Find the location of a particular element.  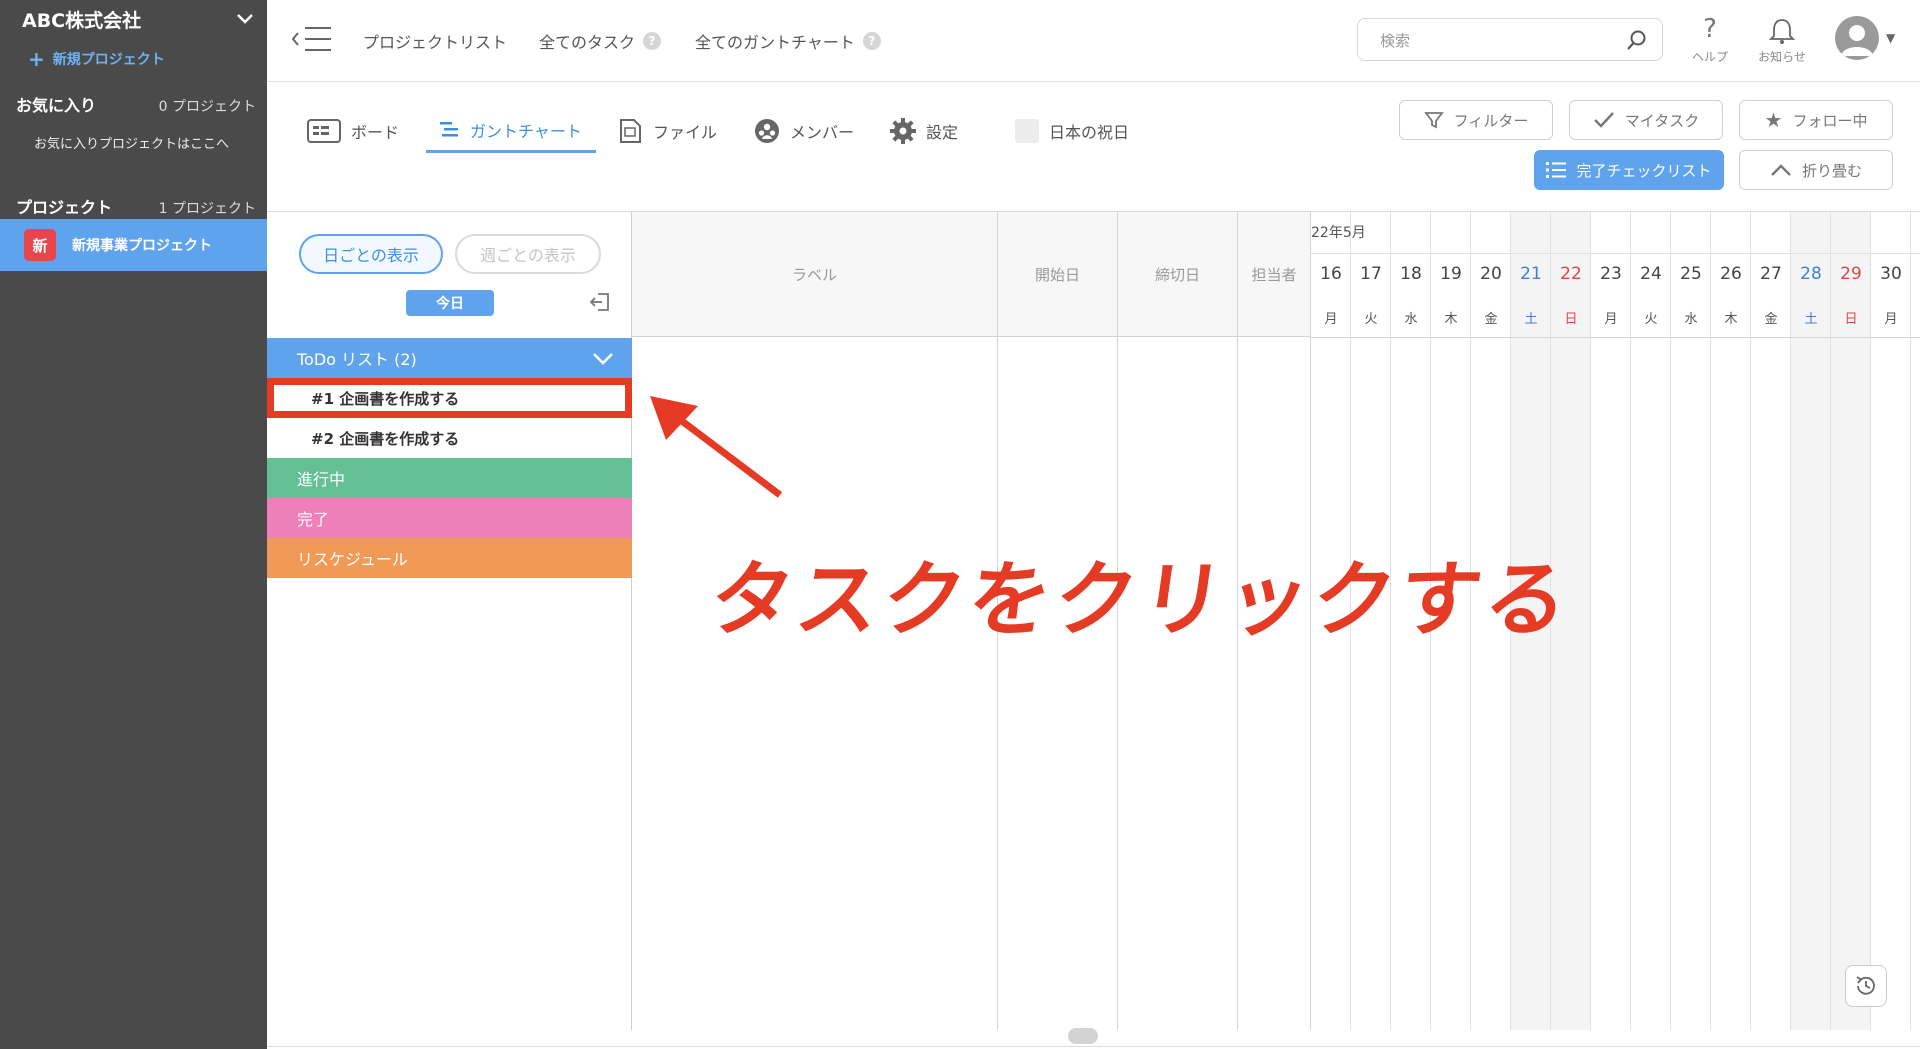

nav-all-gantt: 全てのガントチャート ? is located at coordinates (788, 41).